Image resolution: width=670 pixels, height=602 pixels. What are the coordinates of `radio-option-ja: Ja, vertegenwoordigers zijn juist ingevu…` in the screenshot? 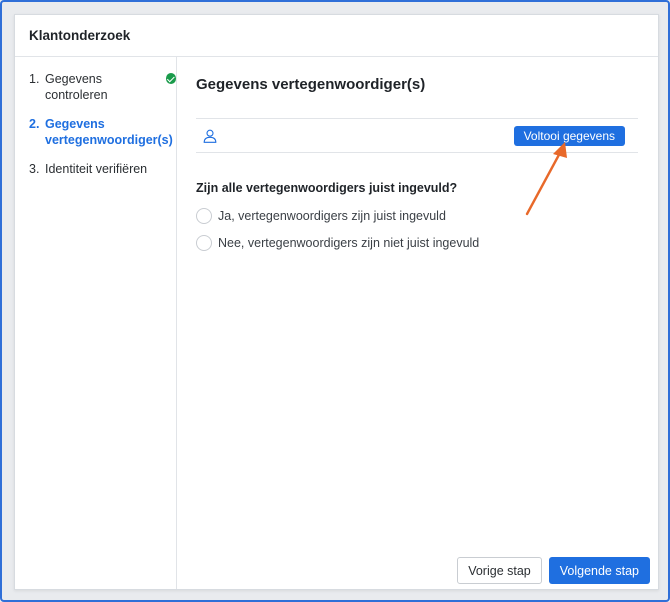 It's located at (417, 216).